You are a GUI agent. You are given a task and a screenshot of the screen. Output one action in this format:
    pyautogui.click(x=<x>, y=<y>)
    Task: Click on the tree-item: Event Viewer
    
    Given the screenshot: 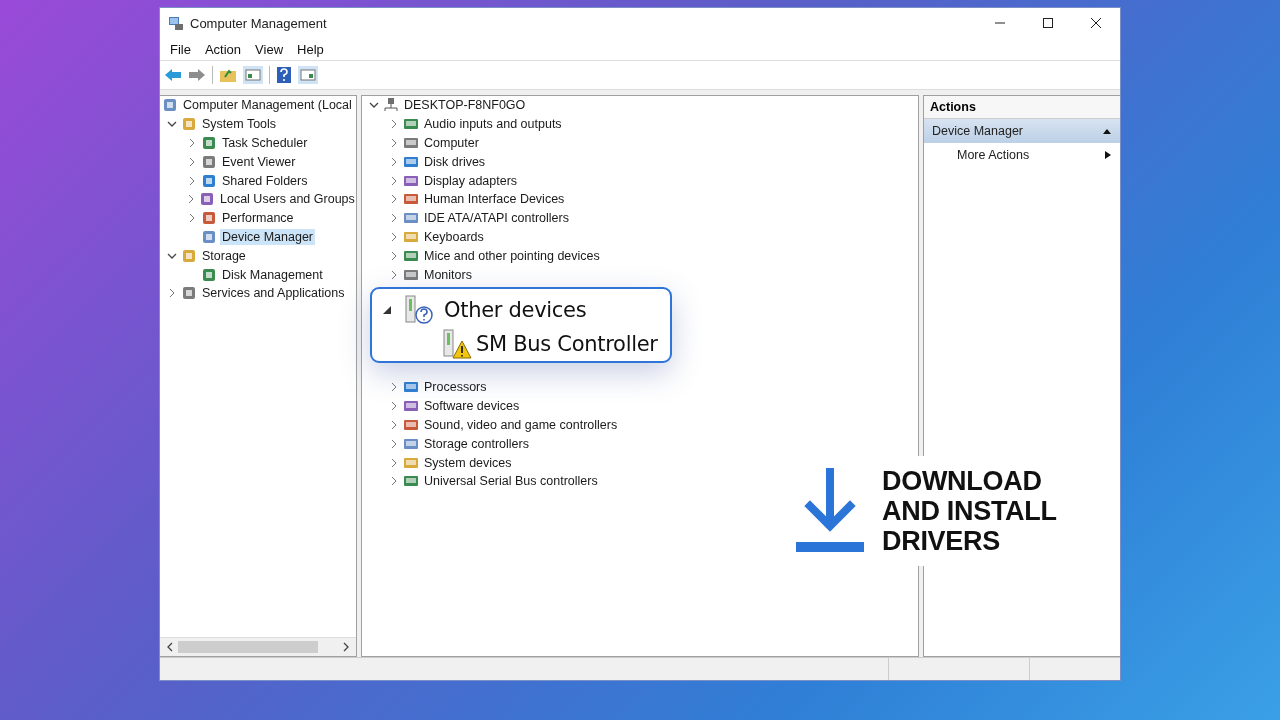 What is the action you would take?
    pyautogui.click(x=259, y=161)
    